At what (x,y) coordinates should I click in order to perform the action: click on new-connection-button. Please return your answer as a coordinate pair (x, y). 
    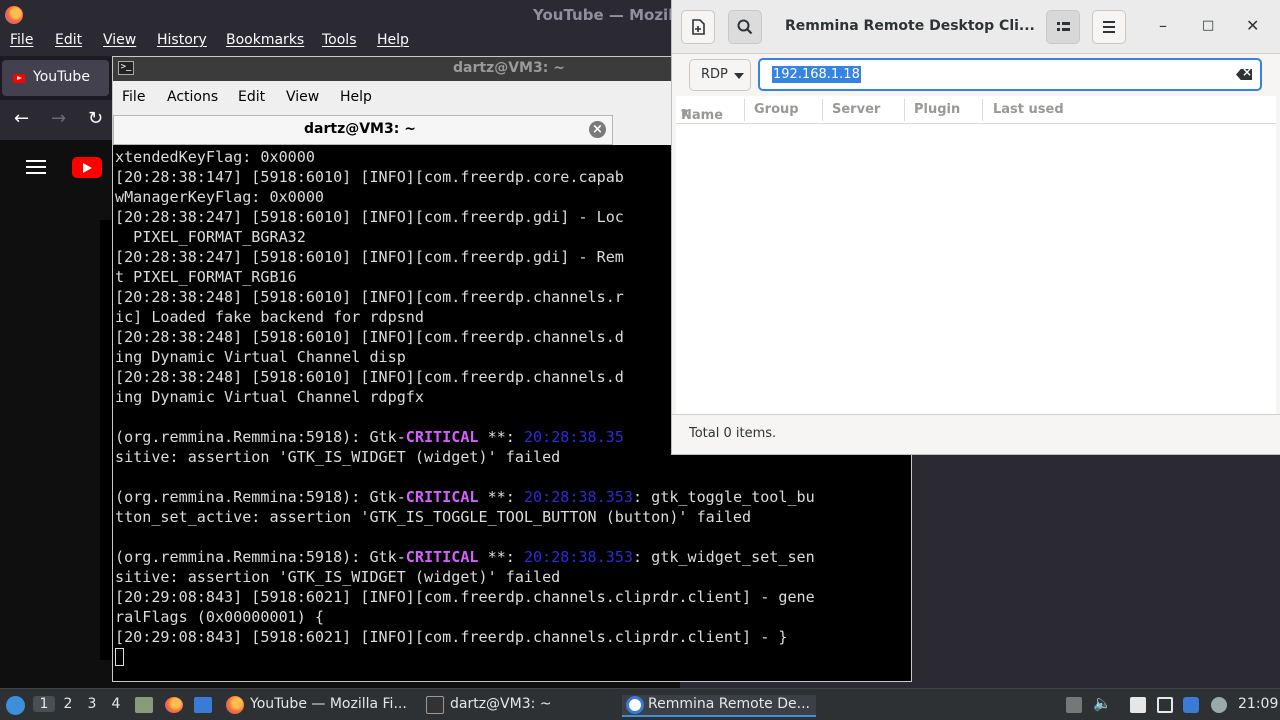
    Looking at the image, I should click on (698, 27).